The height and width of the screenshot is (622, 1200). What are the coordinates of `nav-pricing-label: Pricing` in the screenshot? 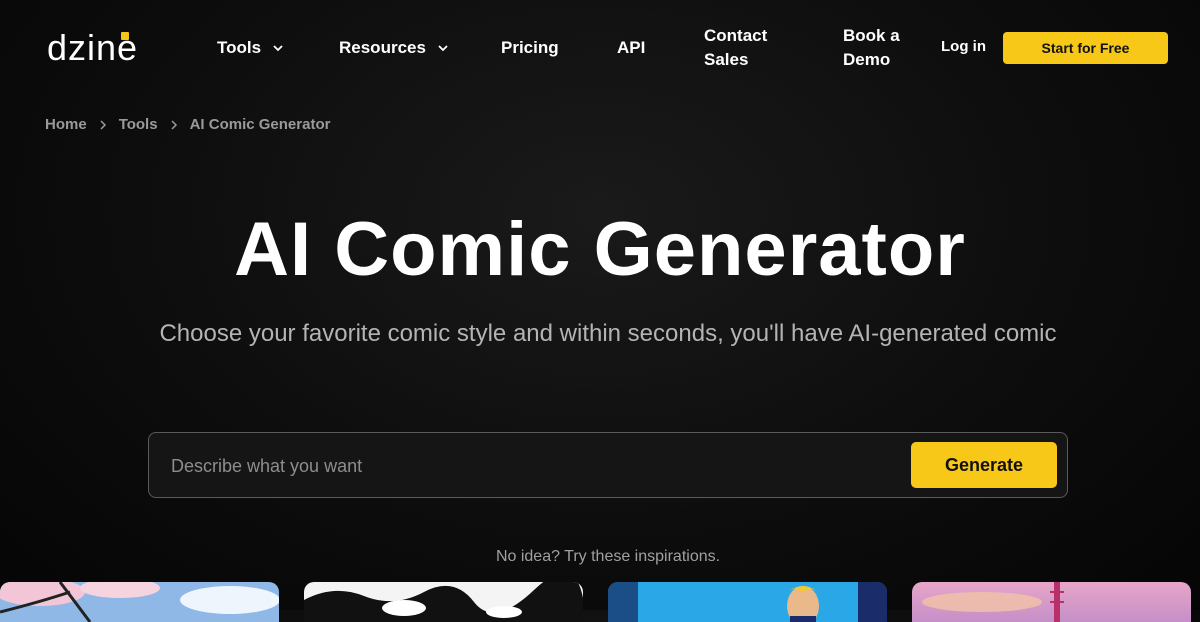 It's located at (530, 47).